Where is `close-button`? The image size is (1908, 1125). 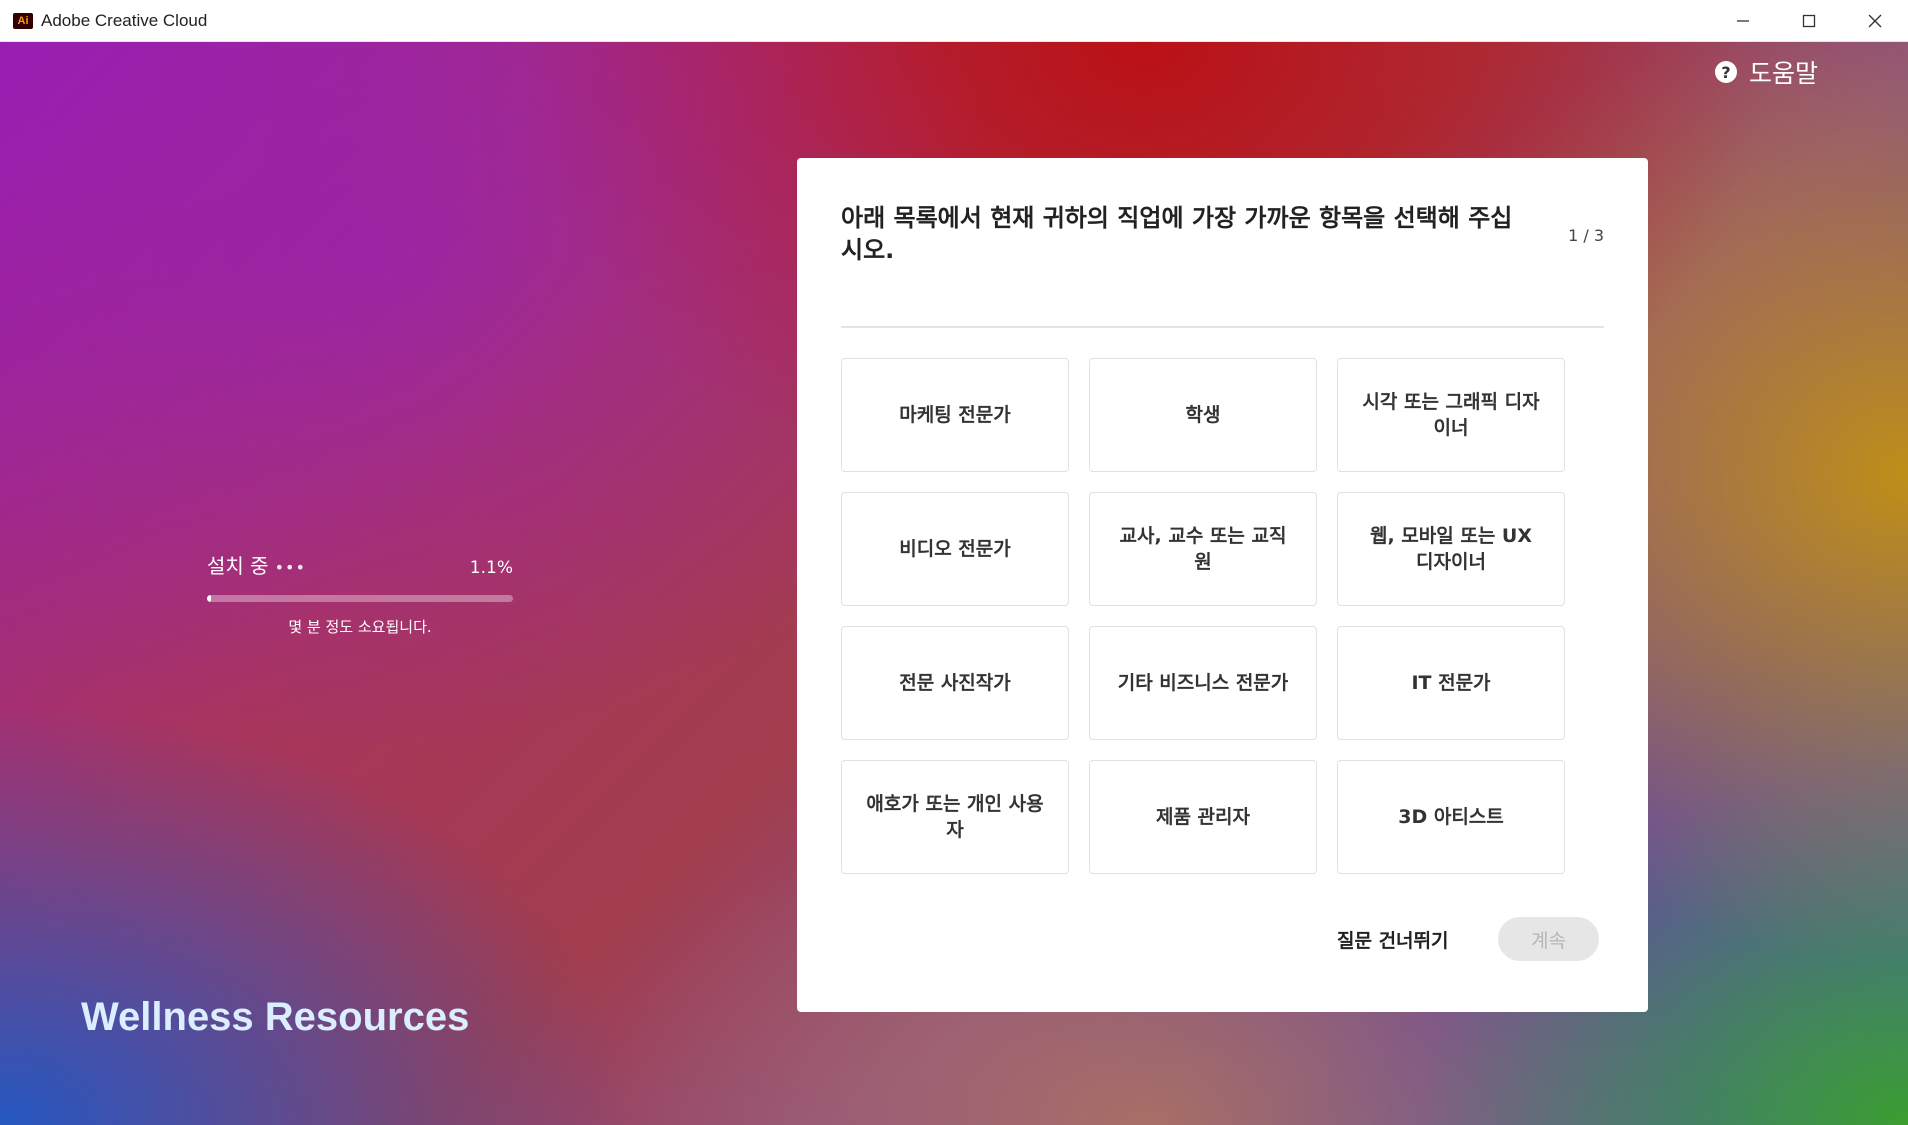
close-button is located at coordinates (1875, 21).